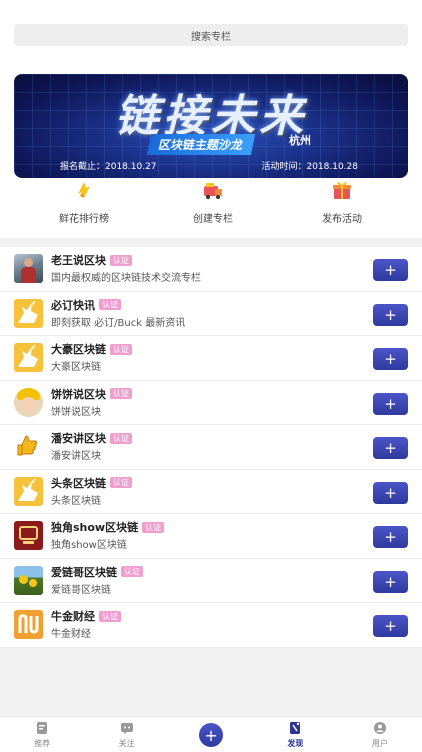 This screenshot has width=422, height=752. I want to click on publish-event-label: 发布活动, so click(342, 219).